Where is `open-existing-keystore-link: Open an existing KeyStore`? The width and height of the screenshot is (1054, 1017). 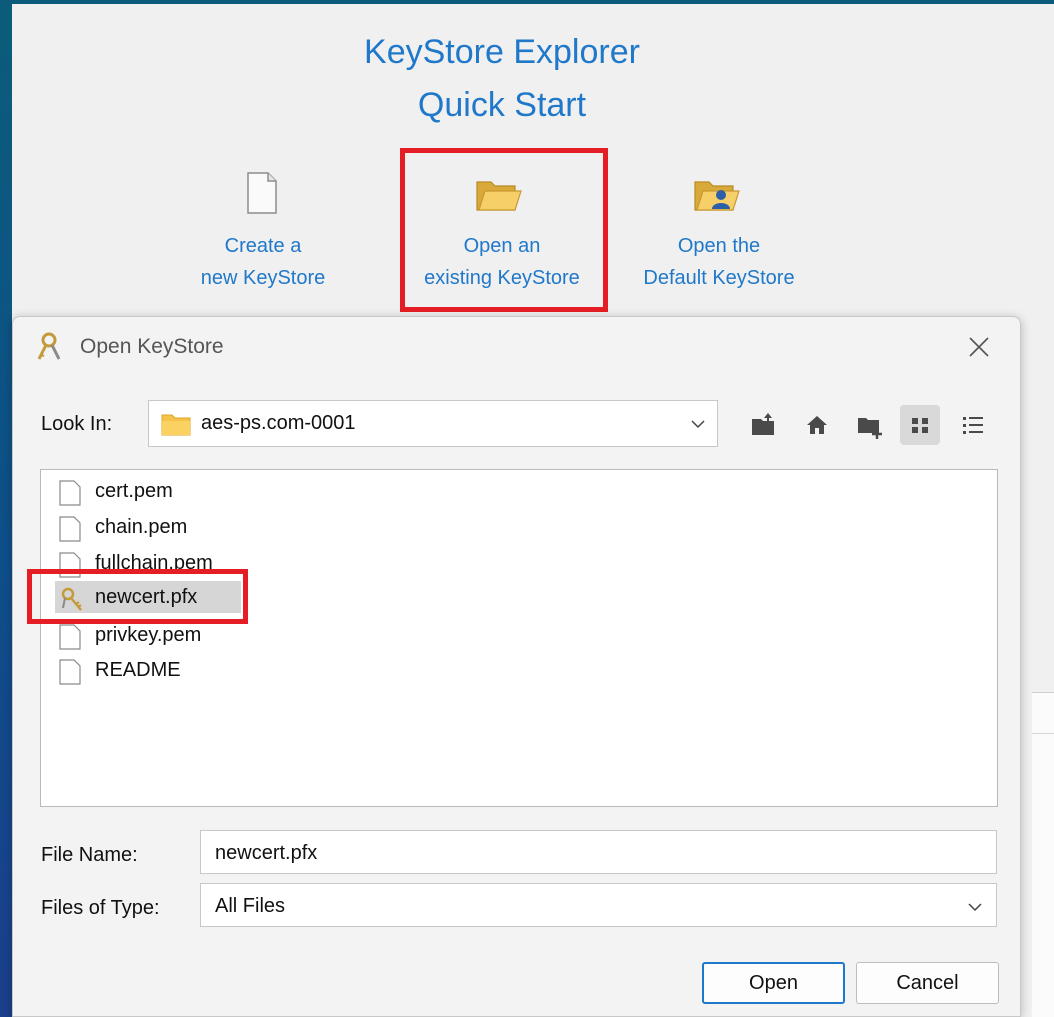 open-existing-keystore-link: Open an existing KeyStore is located at coordinates (502, 262).